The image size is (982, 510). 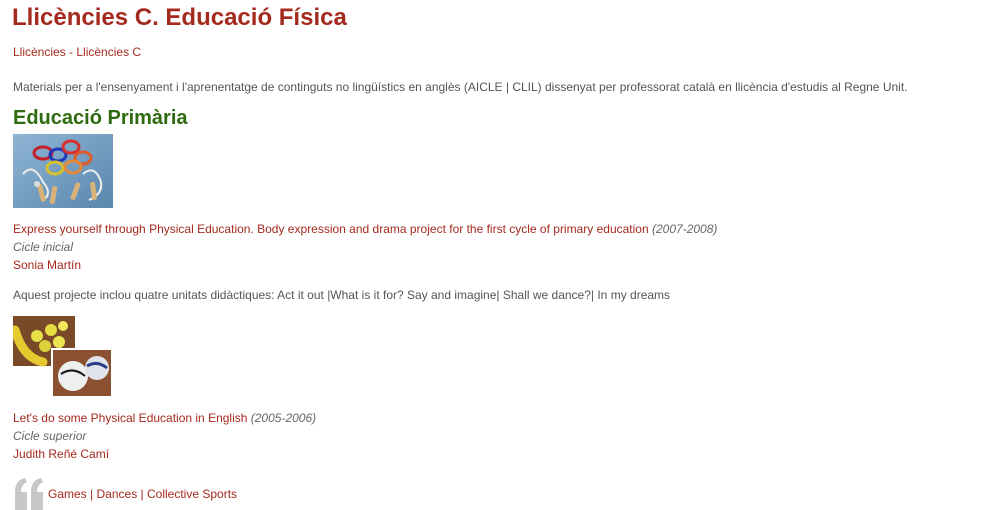 I want to click on project-1-cycle: Cicle inicial, so click(x=43, y=247).